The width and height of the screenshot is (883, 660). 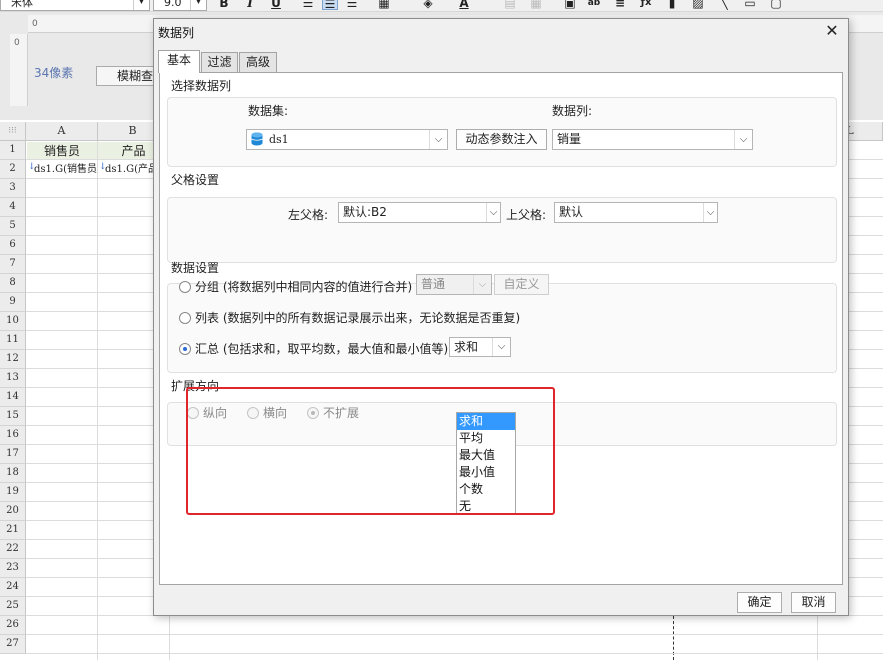 I want to click on close-icon: ✕, so click(x=832, y=31).